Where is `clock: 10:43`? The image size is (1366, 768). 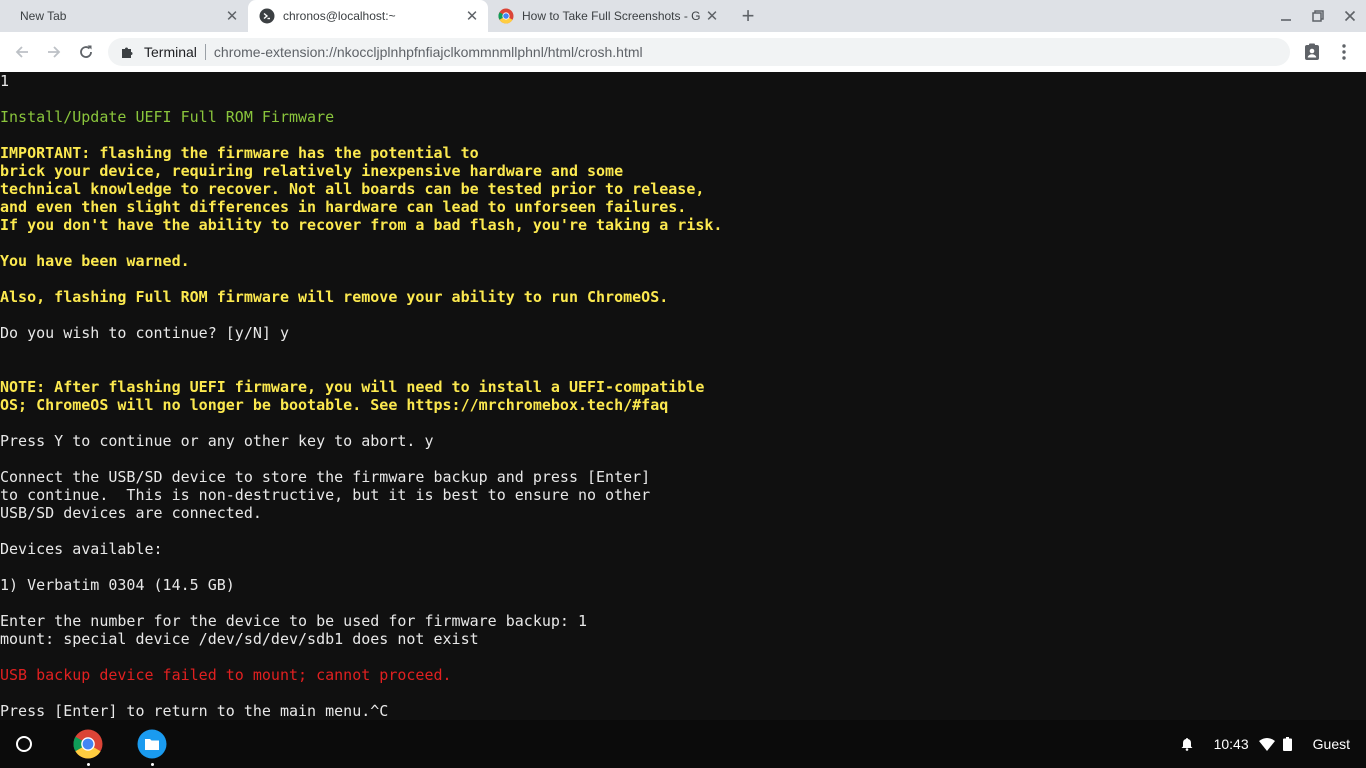
clock: 10:43 is located at coordinates (1231, 744).